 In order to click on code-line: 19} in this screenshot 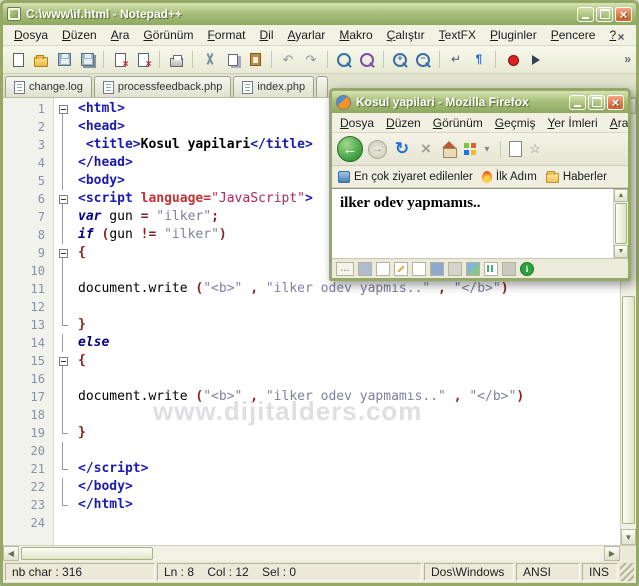, I will do `click(311, 433)`.